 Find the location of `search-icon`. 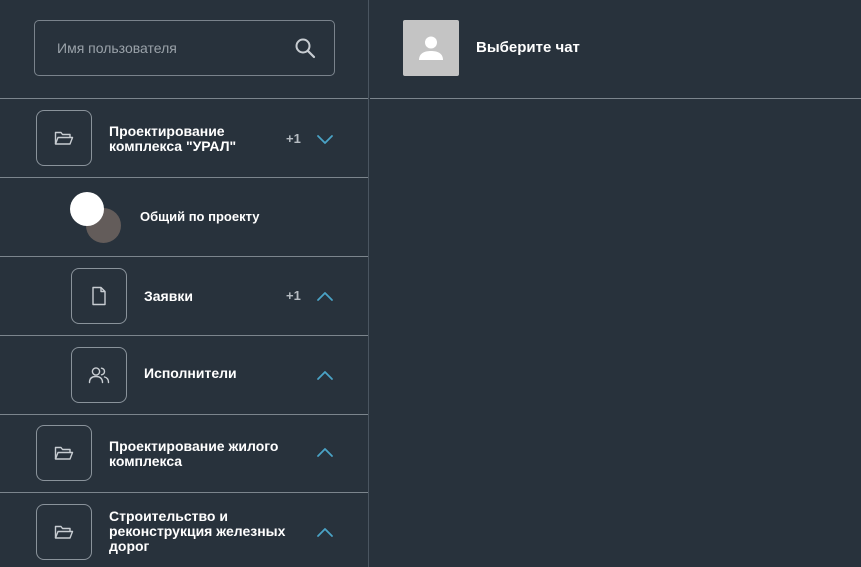

search-icon is located at coordinates (305, 48).